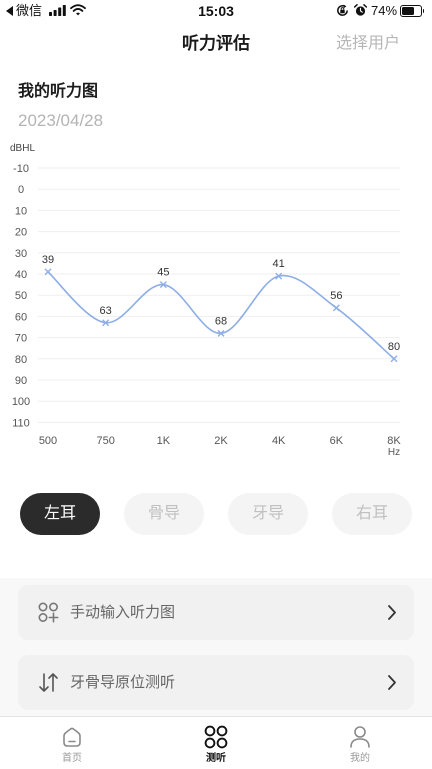 Image resolution: width=432 pixels, height=769 pixels. I want to click on y-tick-label: 10, so click(21, 211).